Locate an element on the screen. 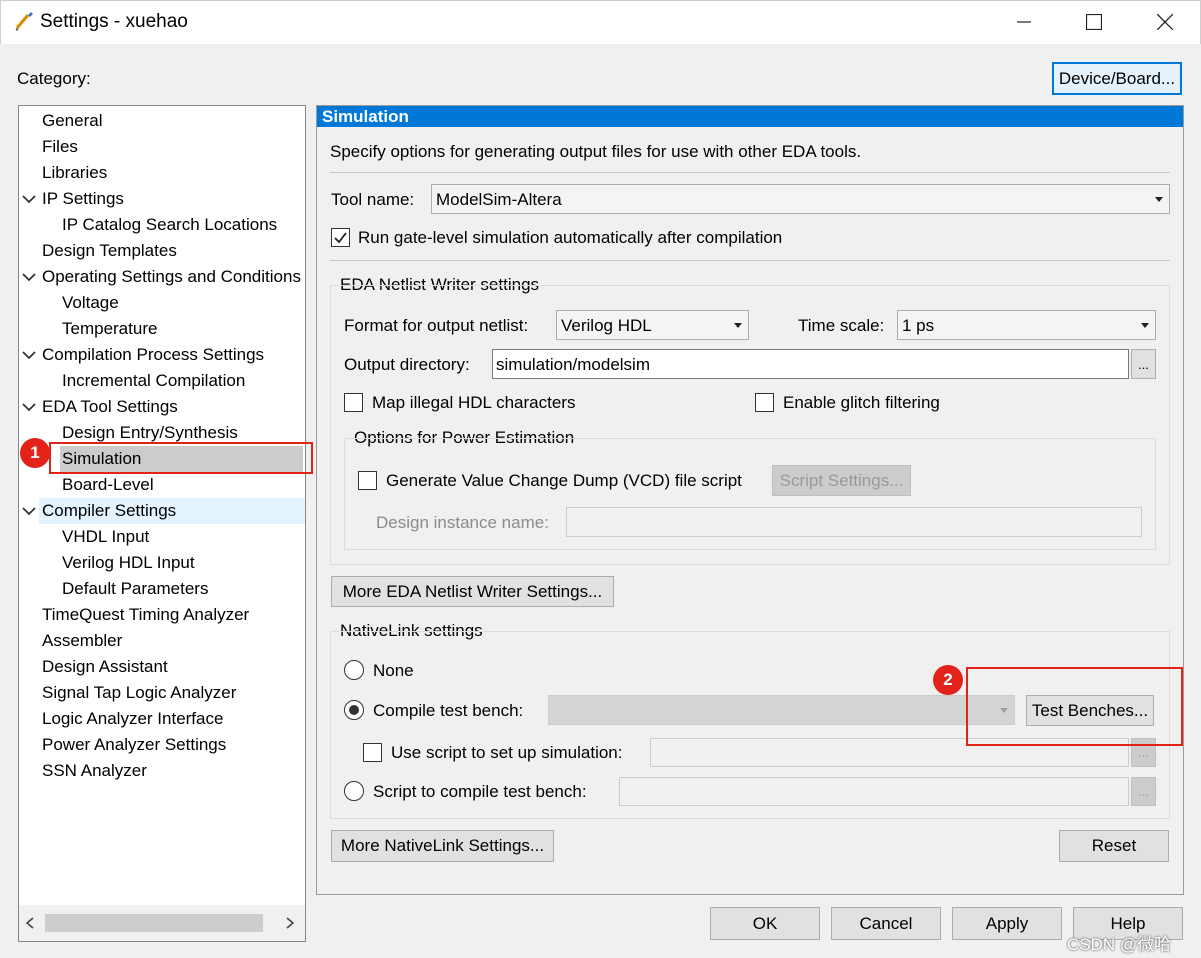  divider is located at coordinates (750, 260).